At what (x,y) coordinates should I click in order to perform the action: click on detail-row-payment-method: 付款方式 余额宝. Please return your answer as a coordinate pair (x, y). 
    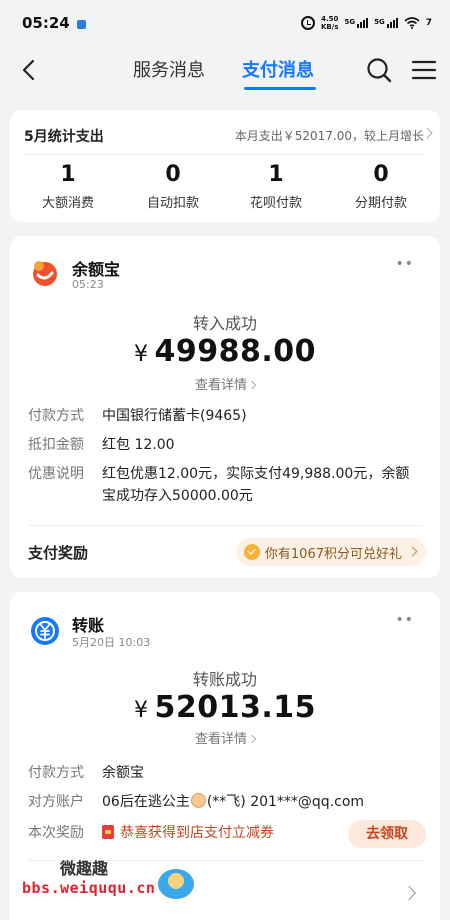
    Looking at the image, I should click on (86, 773).